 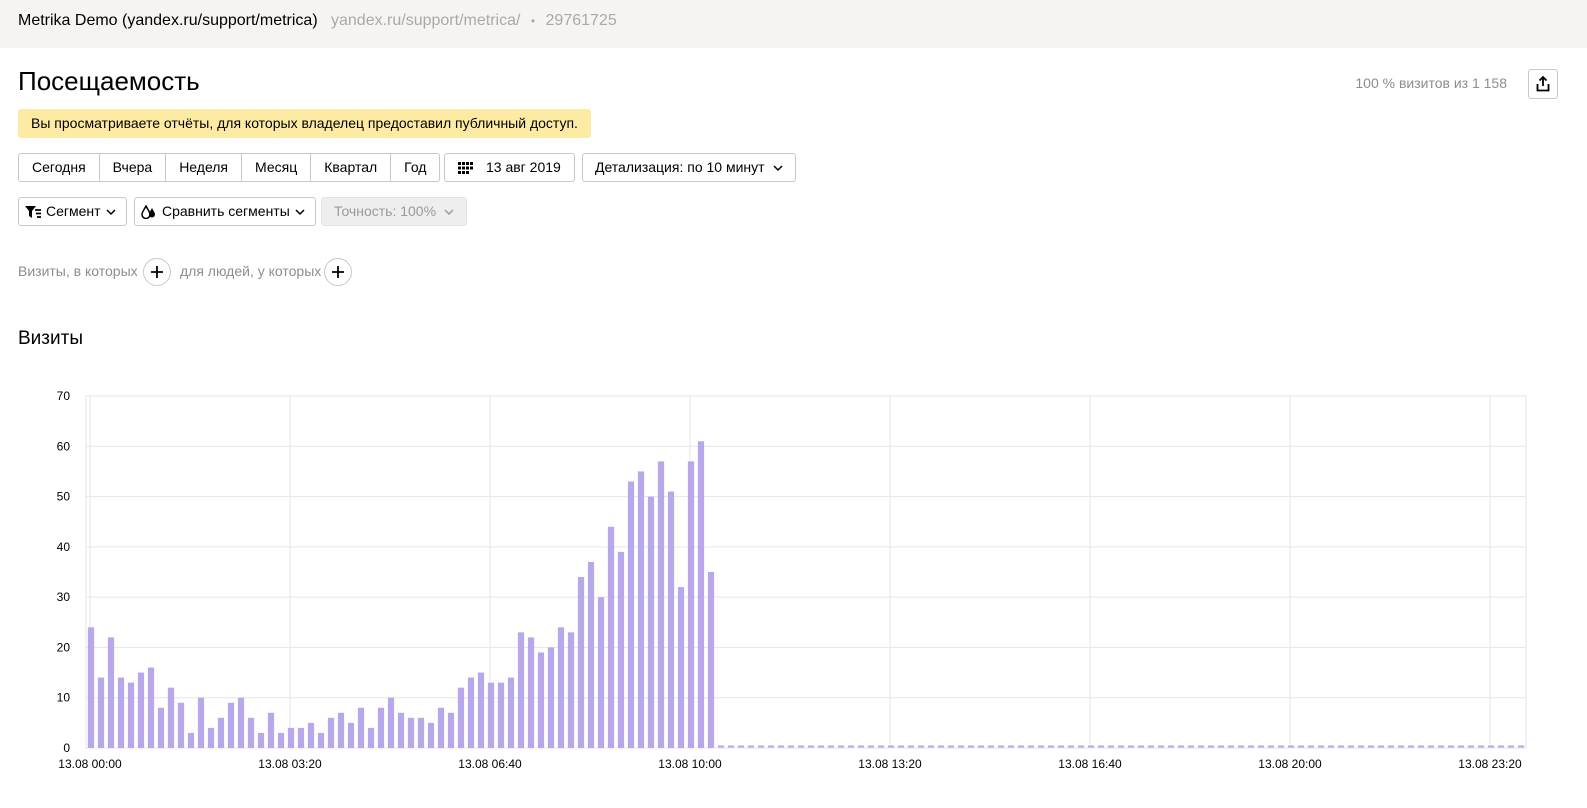 I want to click on y-tick-label: 20, so click(x=64, y=647).